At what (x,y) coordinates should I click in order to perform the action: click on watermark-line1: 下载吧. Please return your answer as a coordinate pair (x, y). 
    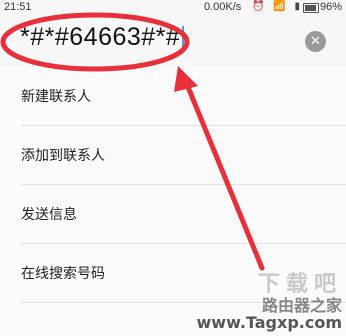
    Looking at the image, I should click on (299, 284).